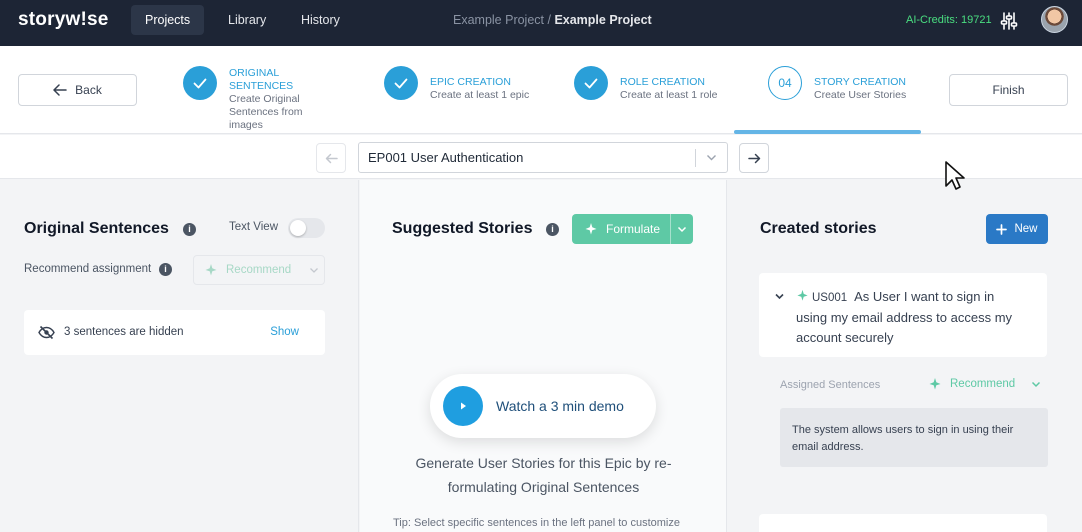 This screenshot has height=532, width=1082. What do you see at coordinates (818, 228) in the screenshot?
I see `panel-title: Created stories` at bounding box center [818, 228].